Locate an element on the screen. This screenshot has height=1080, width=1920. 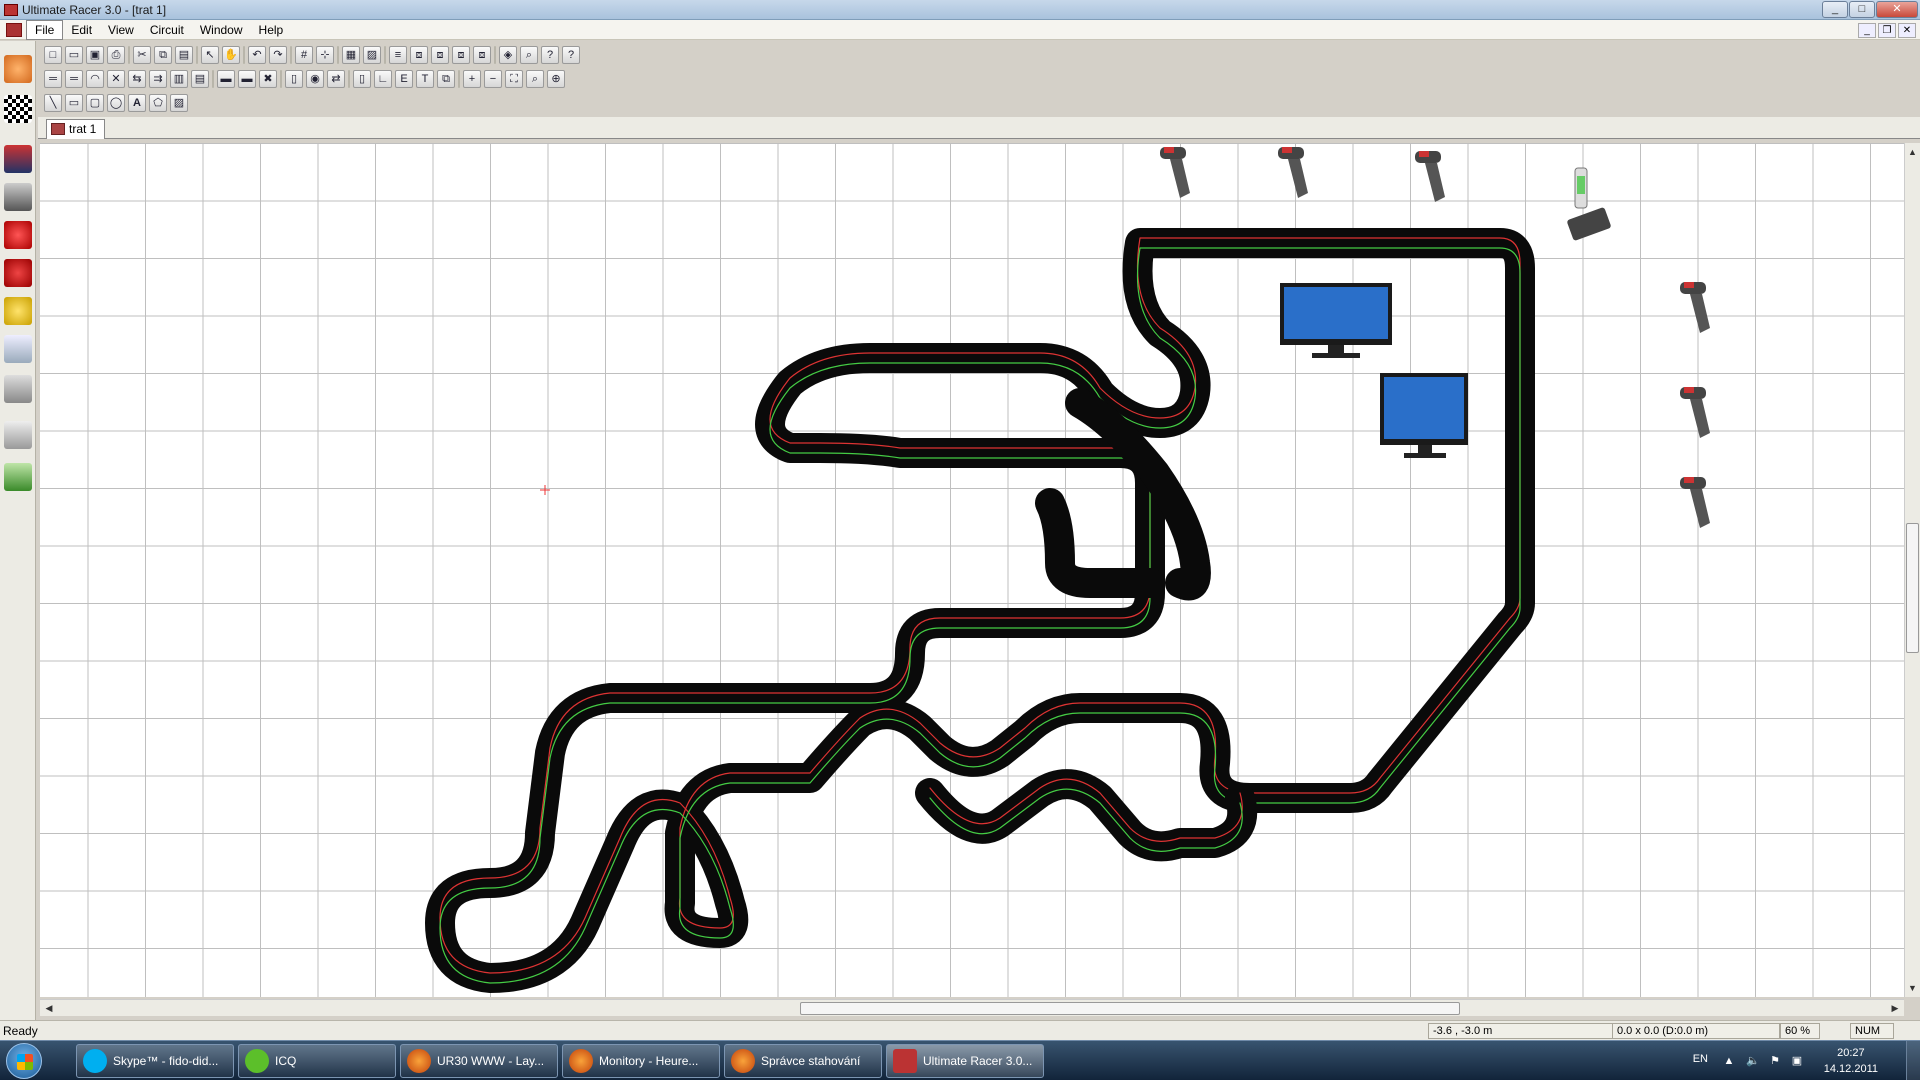
scroll-up-icon: ▲ is located at coordinates (1912, 152).